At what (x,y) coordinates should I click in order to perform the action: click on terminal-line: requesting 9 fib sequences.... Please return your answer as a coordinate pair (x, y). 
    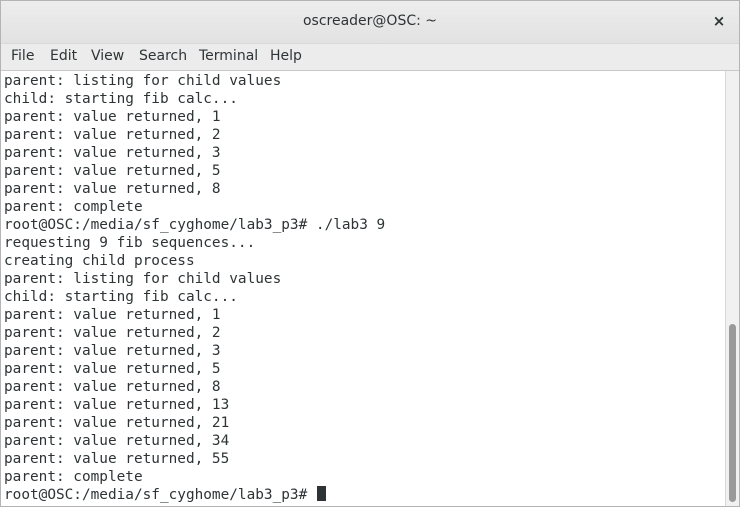
    Looking at the image, I should click on (130, 243).